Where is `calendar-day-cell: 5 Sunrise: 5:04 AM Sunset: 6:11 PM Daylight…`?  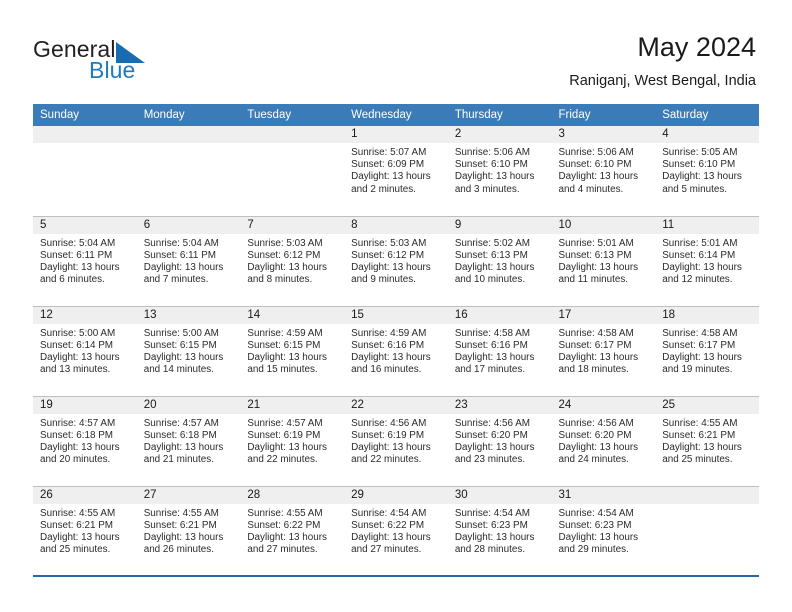
calendar-day-cell: 5 Sunrise: 5:04 AM Sunset: 6:11 PM Daylight… is located at coordinates (85, 260).